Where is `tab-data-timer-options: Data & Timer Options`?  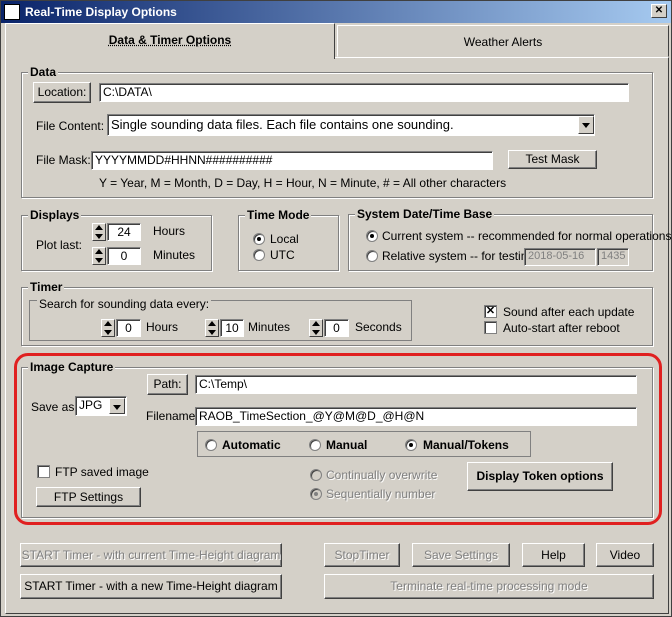
tab-data-timer-options: Data & Timer Options is located at coordinates (170, 41).